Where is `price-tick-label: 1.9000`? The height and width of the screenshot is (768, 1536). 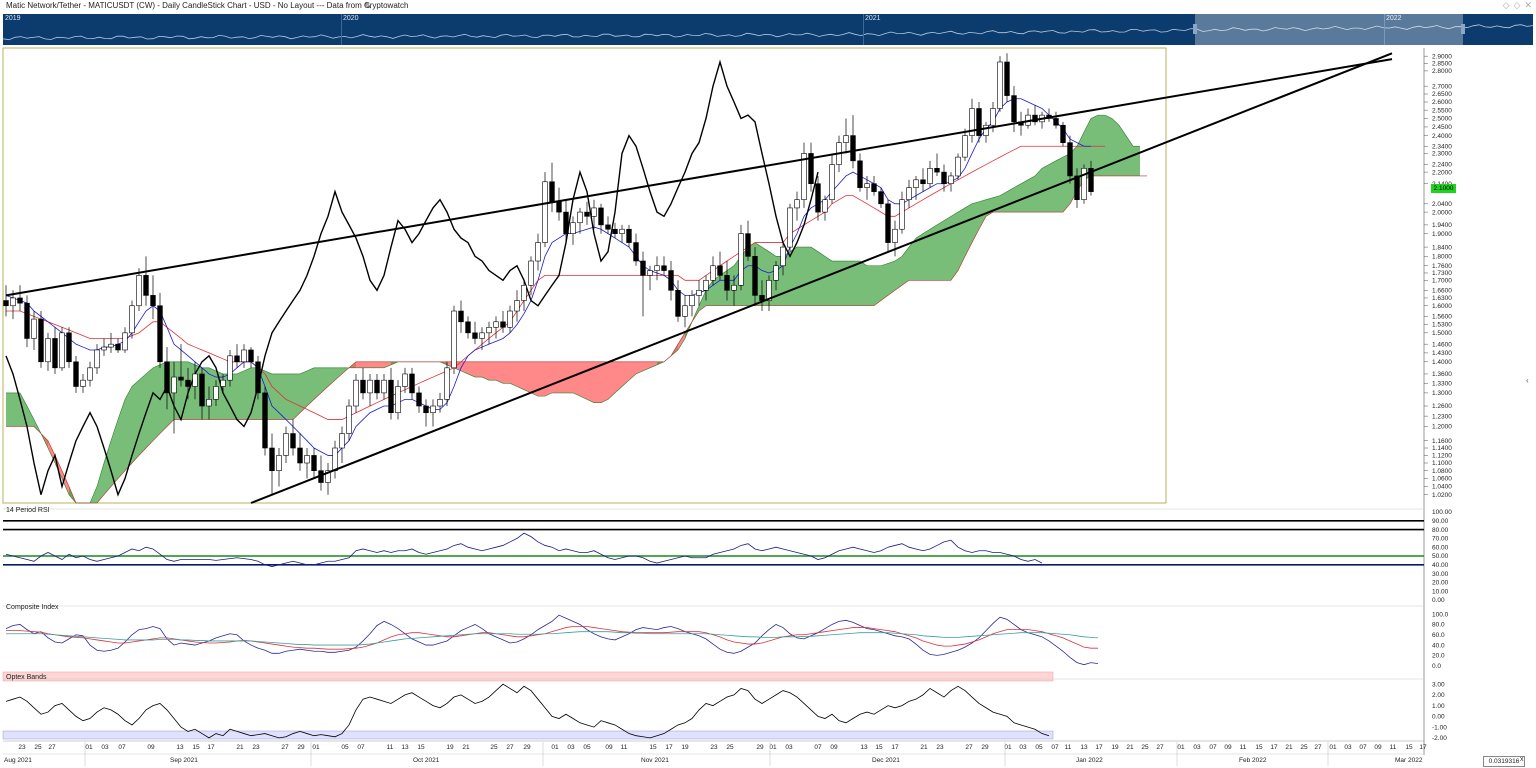 price-tick-label: 1.9000 is located at coordinates (1442, 234).